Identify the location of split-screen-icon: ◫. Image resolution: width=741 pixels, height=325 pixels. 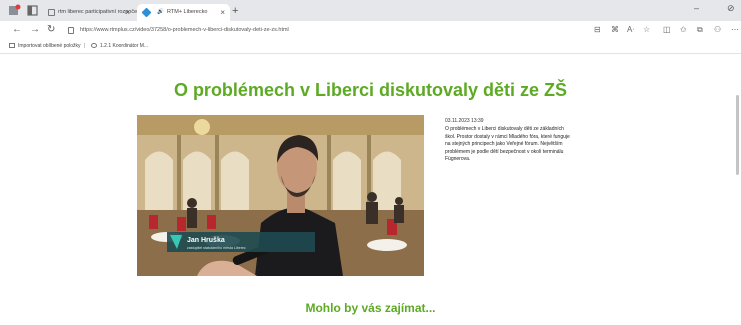
(667, 30).